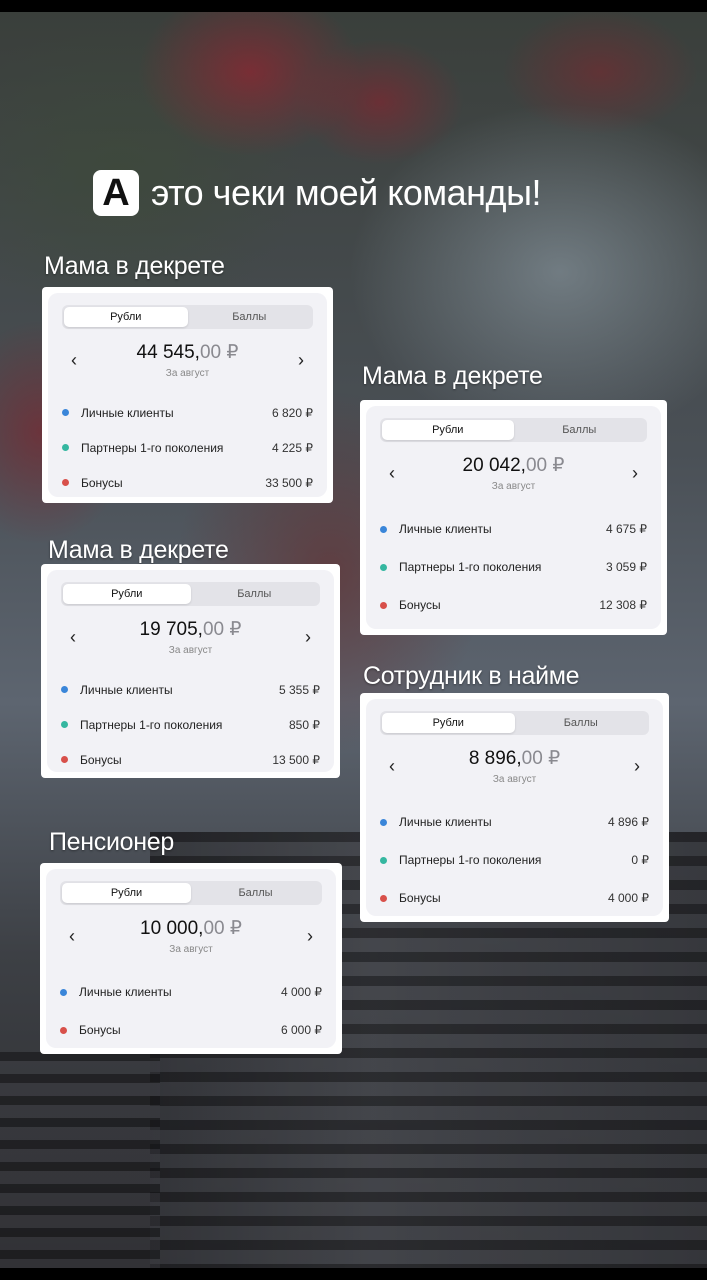 This screenshot has height=1280, width=707. What do you see at coordinates (187, 412) in the screenshot?
I see `list-item: Личные клиенты 6 820 ₽` at bounding box center [187, 412].